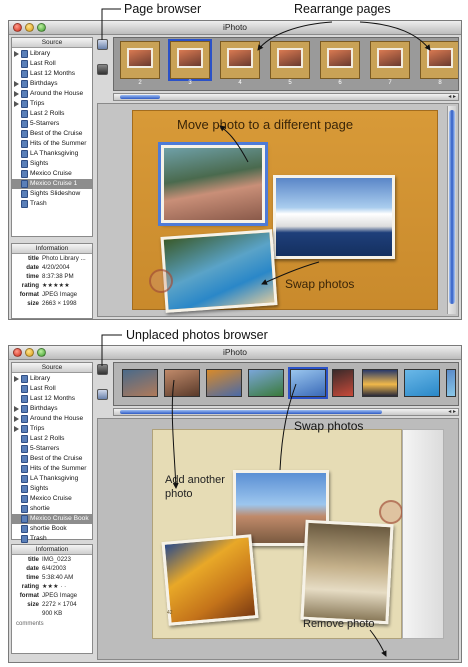 The image size is (468, 667). What do you see at coordinates (213, 184) in the screenshot?
I see `photo-girl` at bounding box center [213, 184].